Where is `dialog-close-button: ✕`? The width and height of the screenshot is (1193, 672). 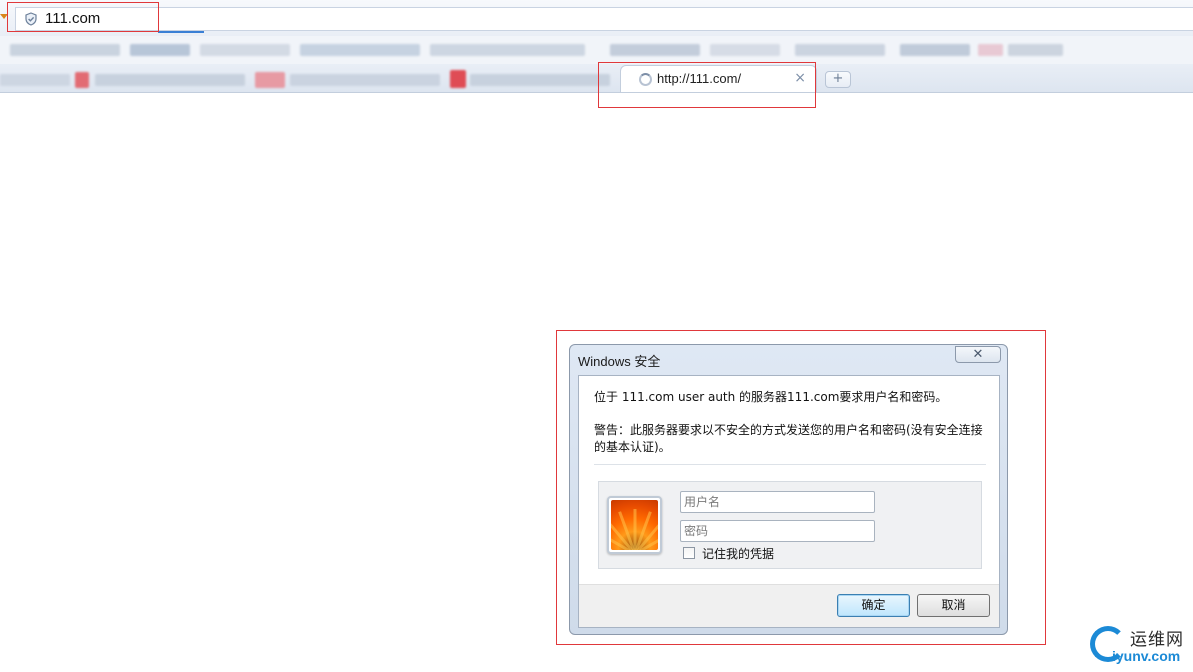
dialog-close-button: ✕ is located at coordinates (978, 354).